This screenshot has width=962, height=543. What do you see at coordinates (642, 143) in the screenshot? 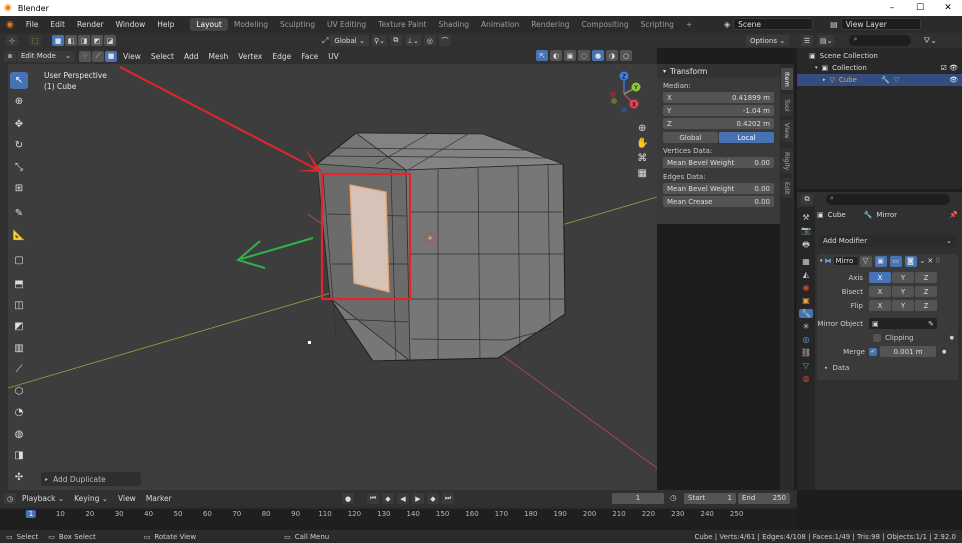
I see `pan-hand-icon: ✋` at bounding box center [642, 143].